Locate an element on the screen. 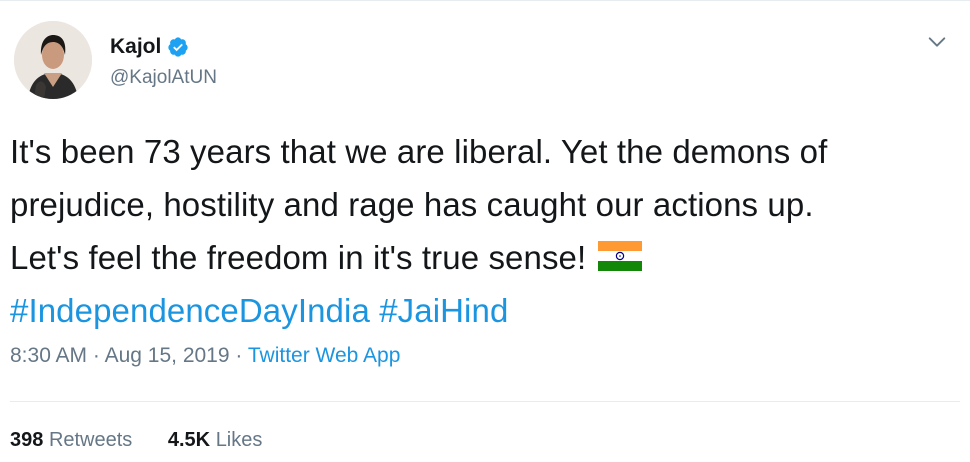  author-names: Kajol @KajolAtUN is located at coordinates (163, 61).